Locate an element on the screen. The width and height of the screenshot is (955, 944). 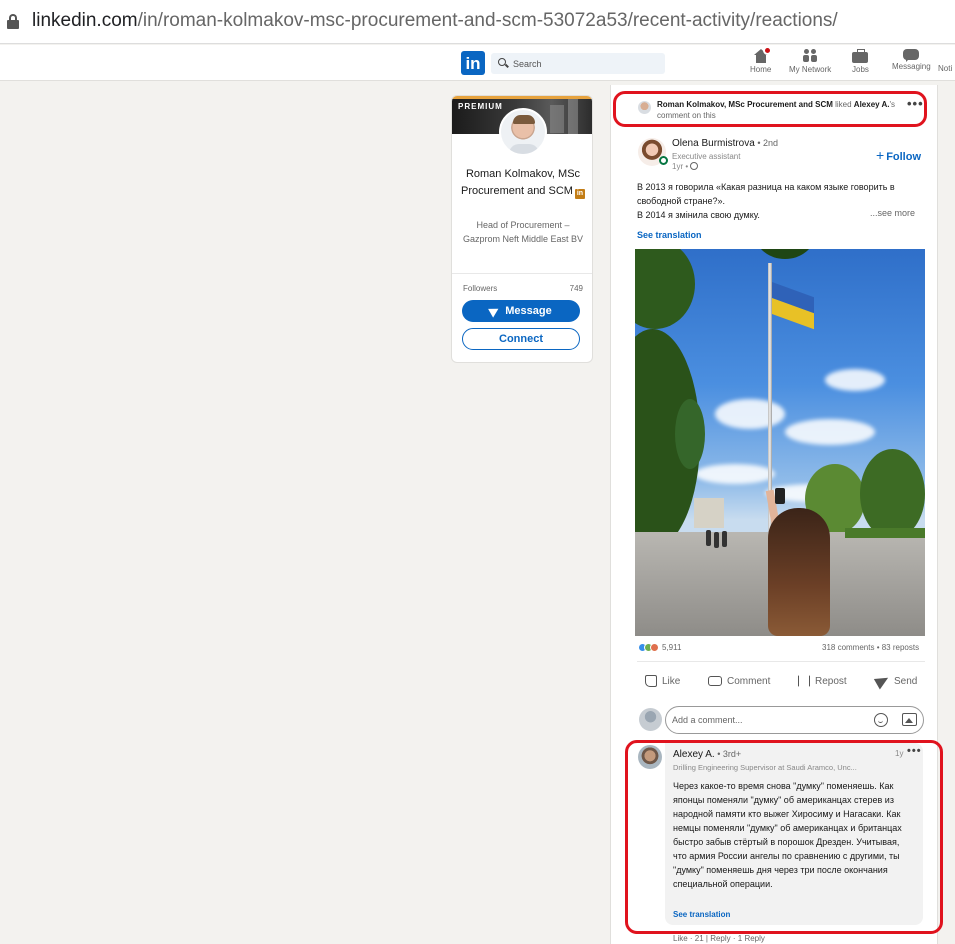
comments-reposts-count: 318 comments • 83 reposts is located at coordinates (870, 647).